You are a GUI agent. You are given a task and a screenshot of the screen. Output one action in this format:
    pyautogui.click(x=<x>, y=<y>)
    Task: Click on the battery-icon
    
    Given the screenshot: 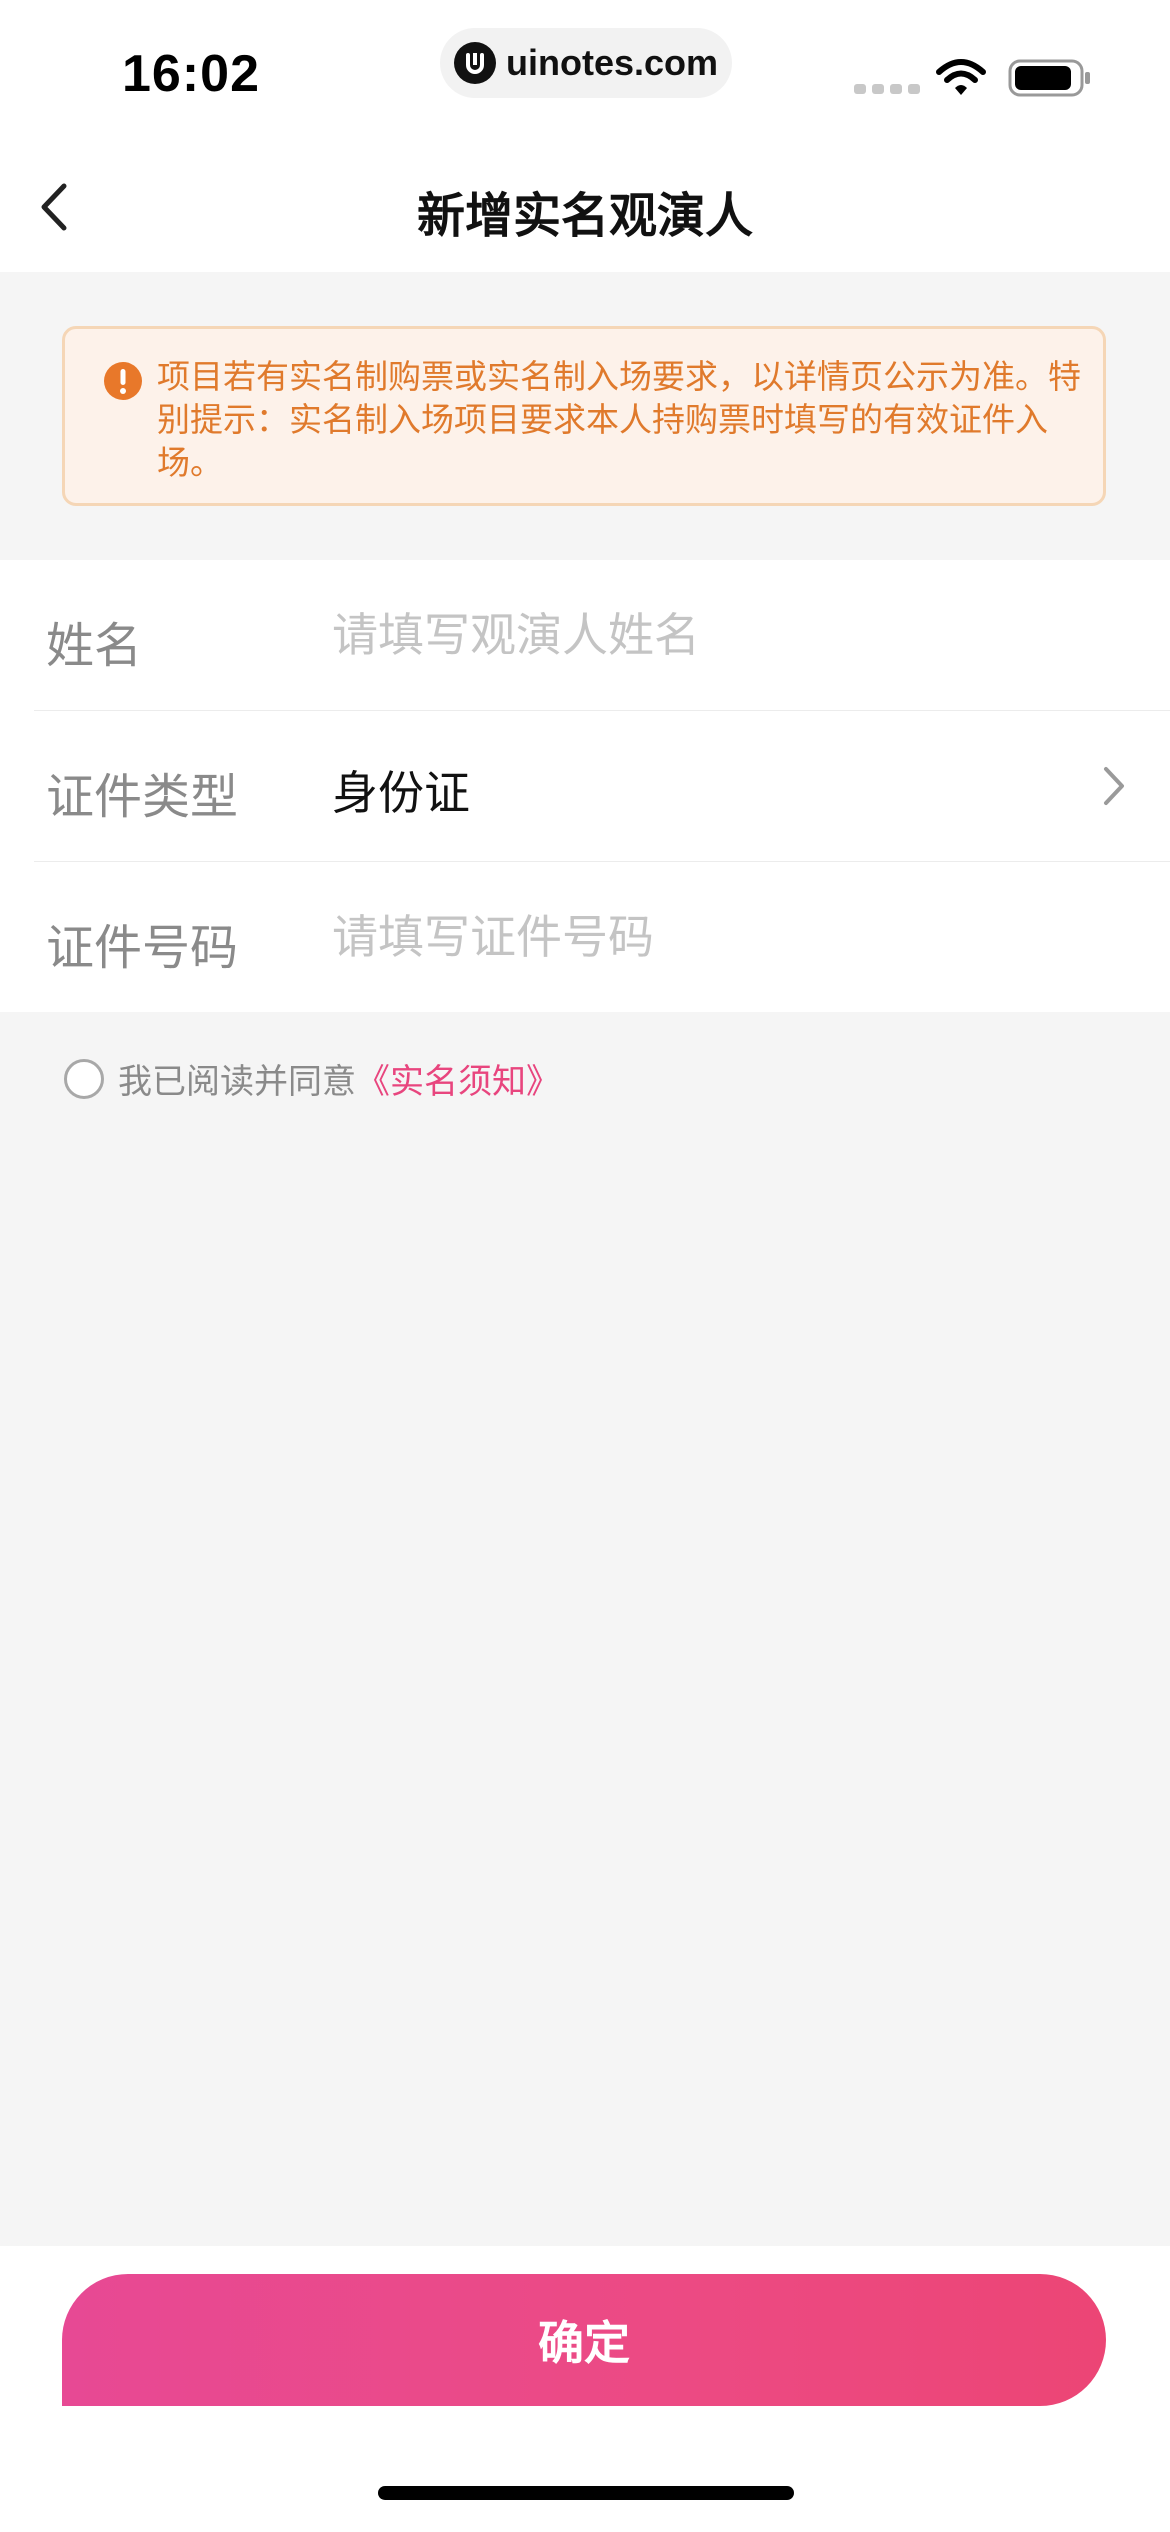 What is the action you would take?
    pyautogui.click(x=1049, y=78)
    